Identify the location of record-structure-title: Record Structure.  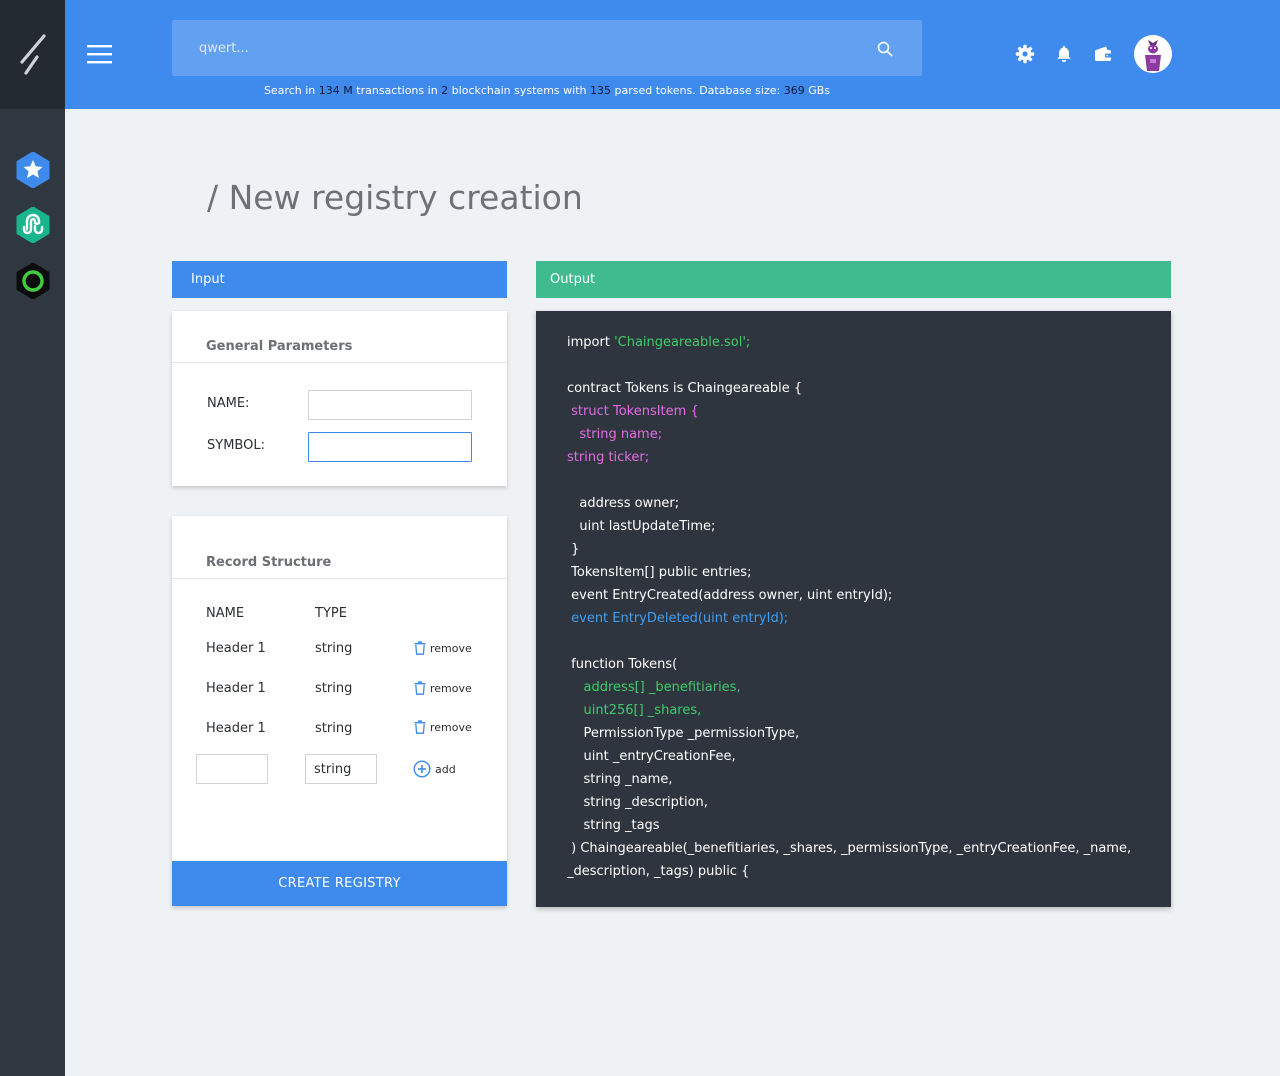
(269, 562).